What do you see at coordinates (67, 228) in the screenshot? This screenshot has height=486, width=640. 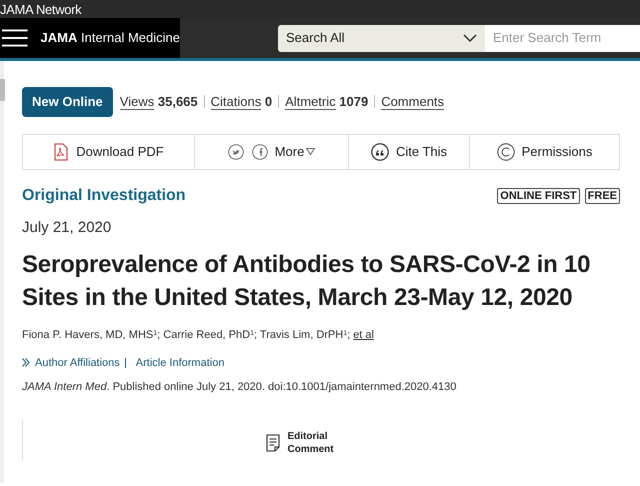 I see `publish-date: July 21, 2020` at bounding box center [67, 228].